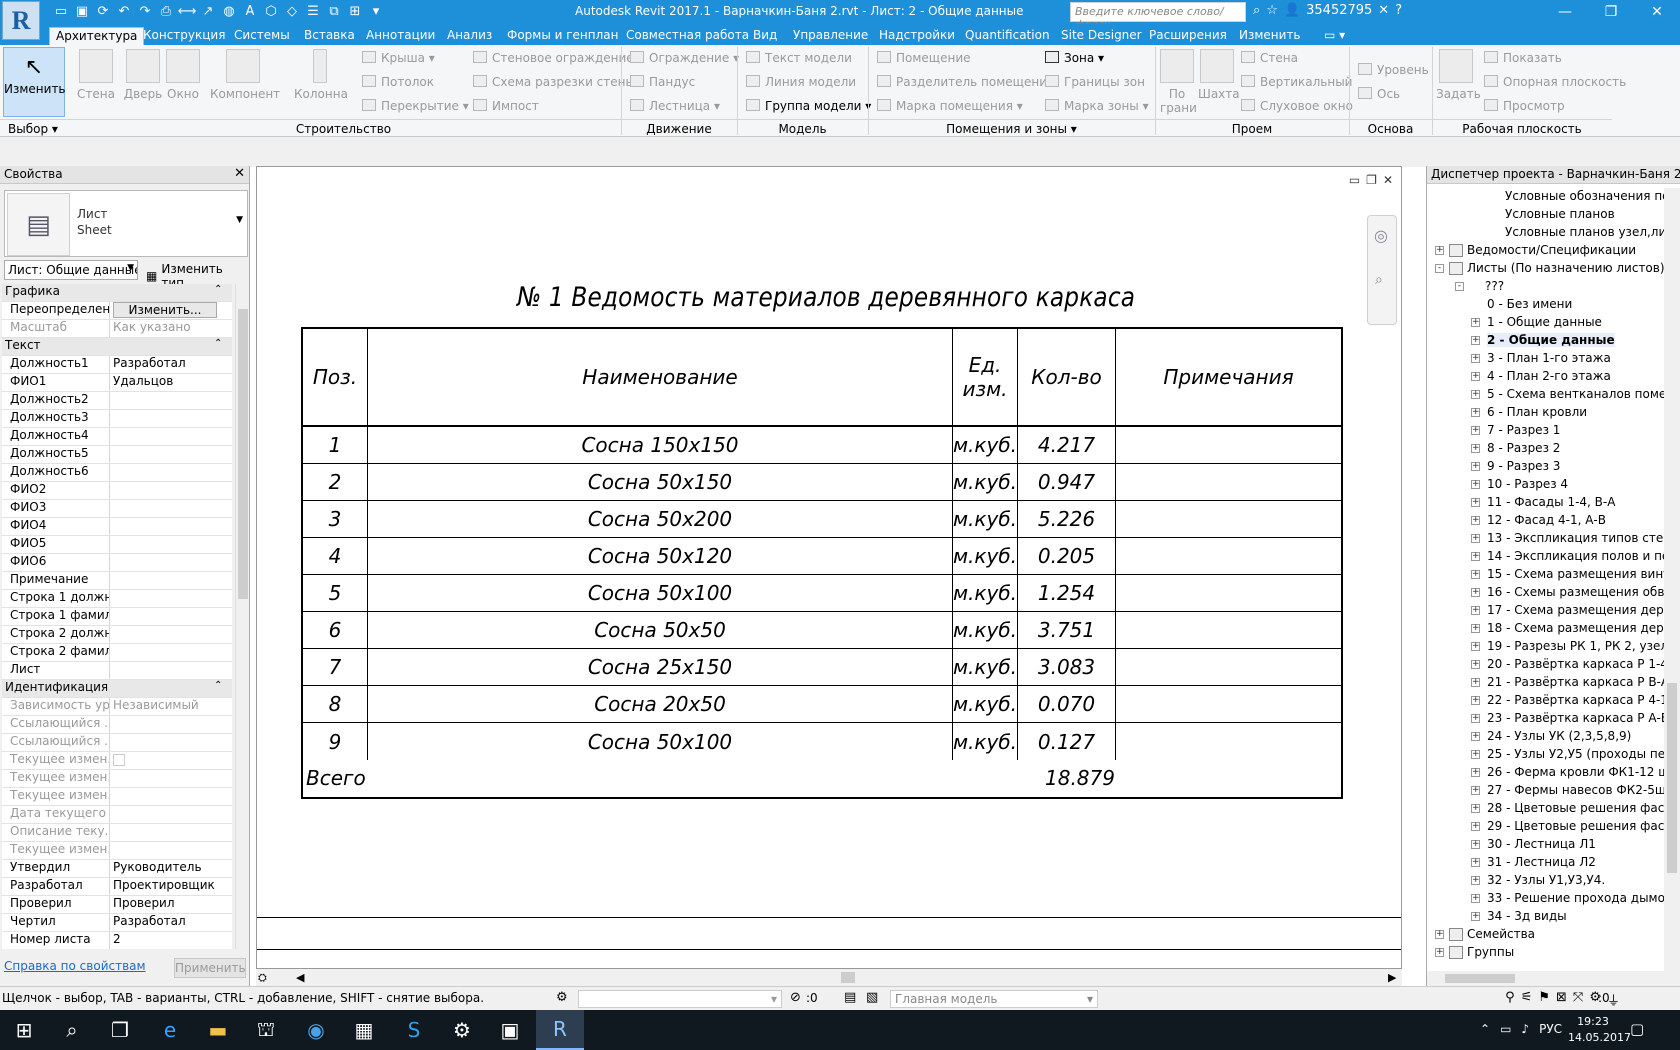 The width and height of the screenshot is (1680, 1050). Describe the element at coordinates (117, 365) in the screenshot. I see `property-row: Должность1 Разработал` at that location.